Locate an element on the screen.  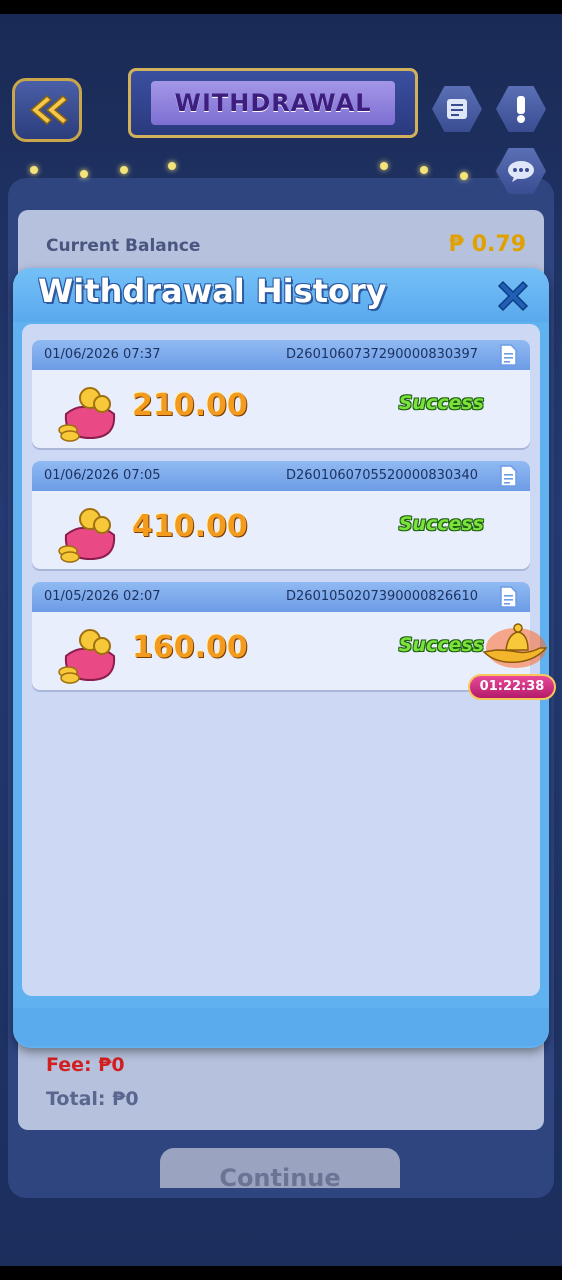
record-id: D2601050207390000826610 is located at coordinates (382, 596).